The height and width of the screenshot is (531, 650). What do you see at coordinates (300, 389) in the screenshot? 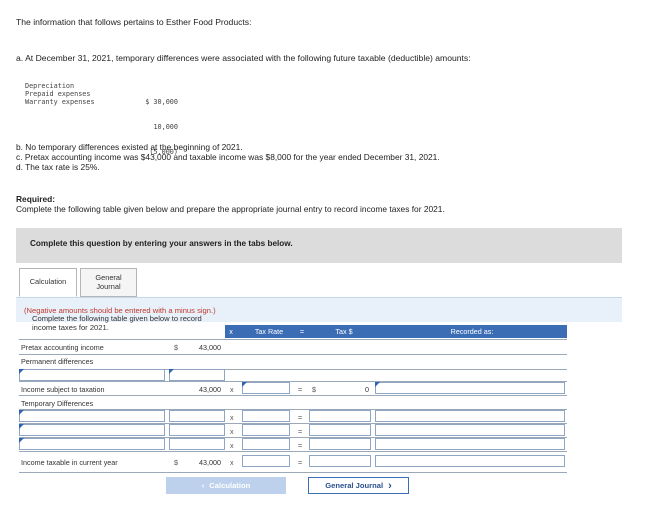
I see `subject-equals: =` at bounding box center [300, 389].